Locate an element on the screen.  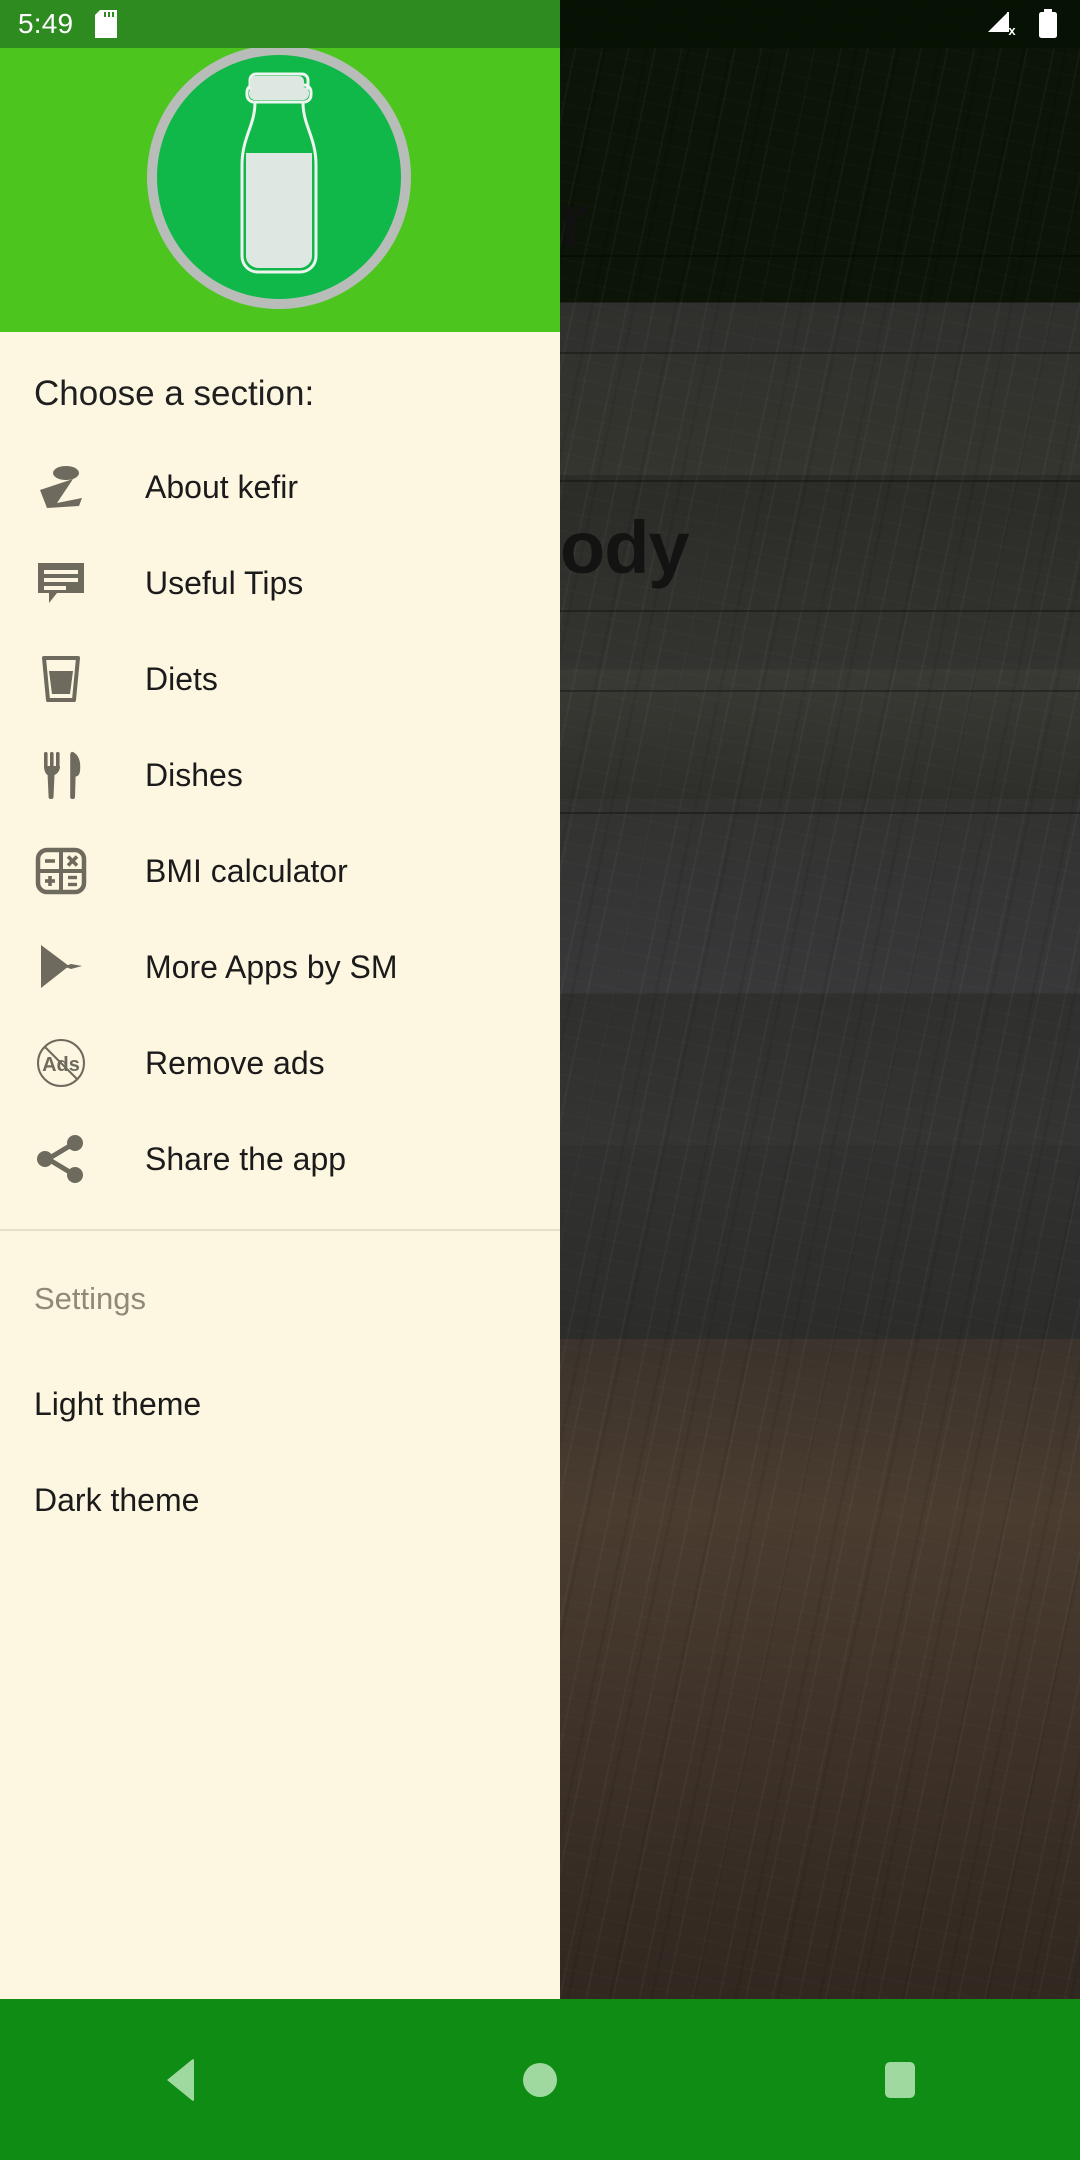
android-nav-bar is located at coordinates (540, 2079).